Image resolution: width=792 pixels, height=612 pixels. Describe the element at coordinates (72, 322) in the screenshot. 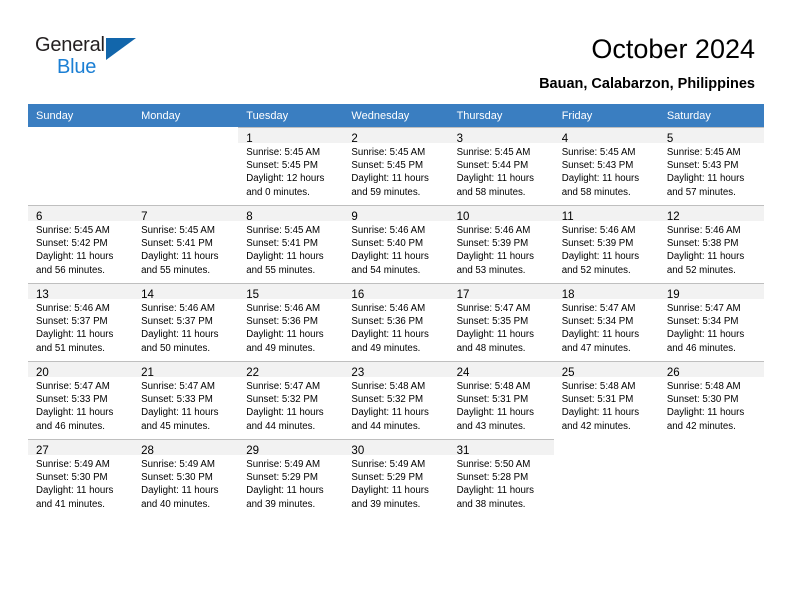

I see `sunset-time: Sunset: 5:37 PM` at that location.